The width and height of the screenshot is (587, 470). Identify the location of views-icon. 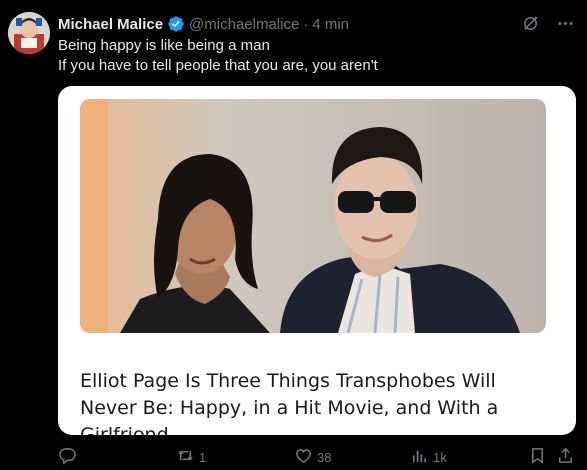
(419, 457).